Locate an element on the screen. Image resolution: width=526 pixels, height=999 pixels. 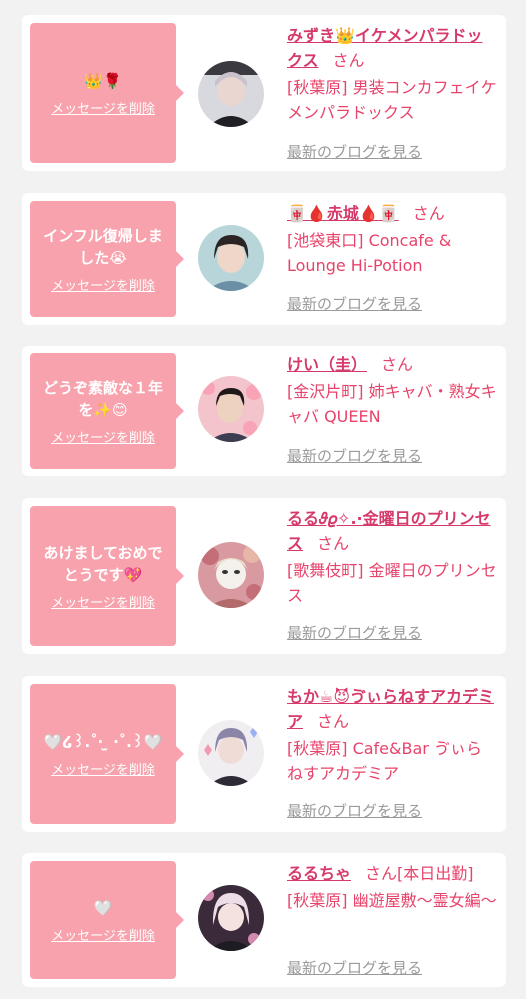
message-text: あけましておめでとうです💖 is located at coordinates (103, 563).